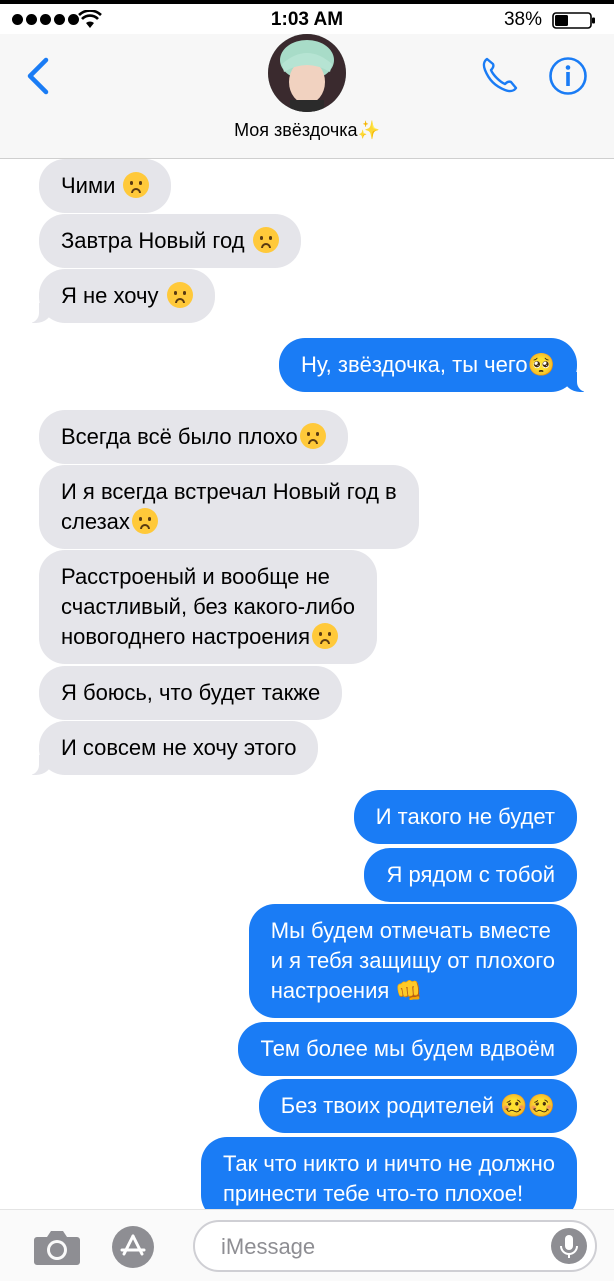 The width and height of the screenshot is (614, 1281). I want to click on message-text: Без твоих родителей 🥴🥴, so click(417, 1105).